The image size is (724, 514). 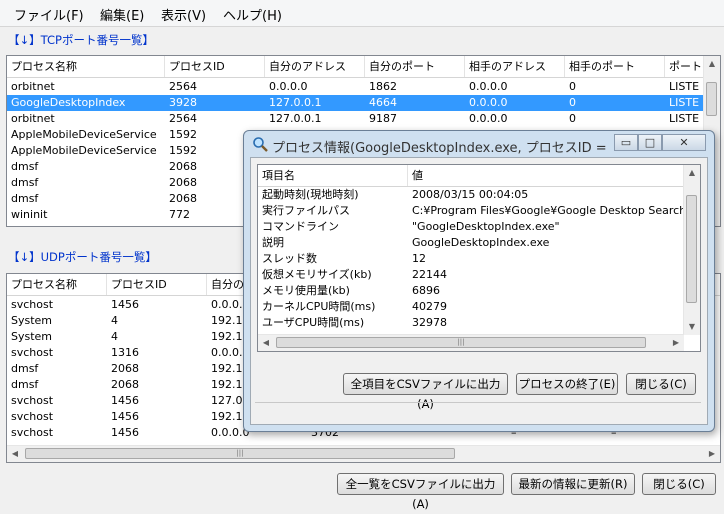 I want to click on column-header: 値, so click(x=546, y=175).